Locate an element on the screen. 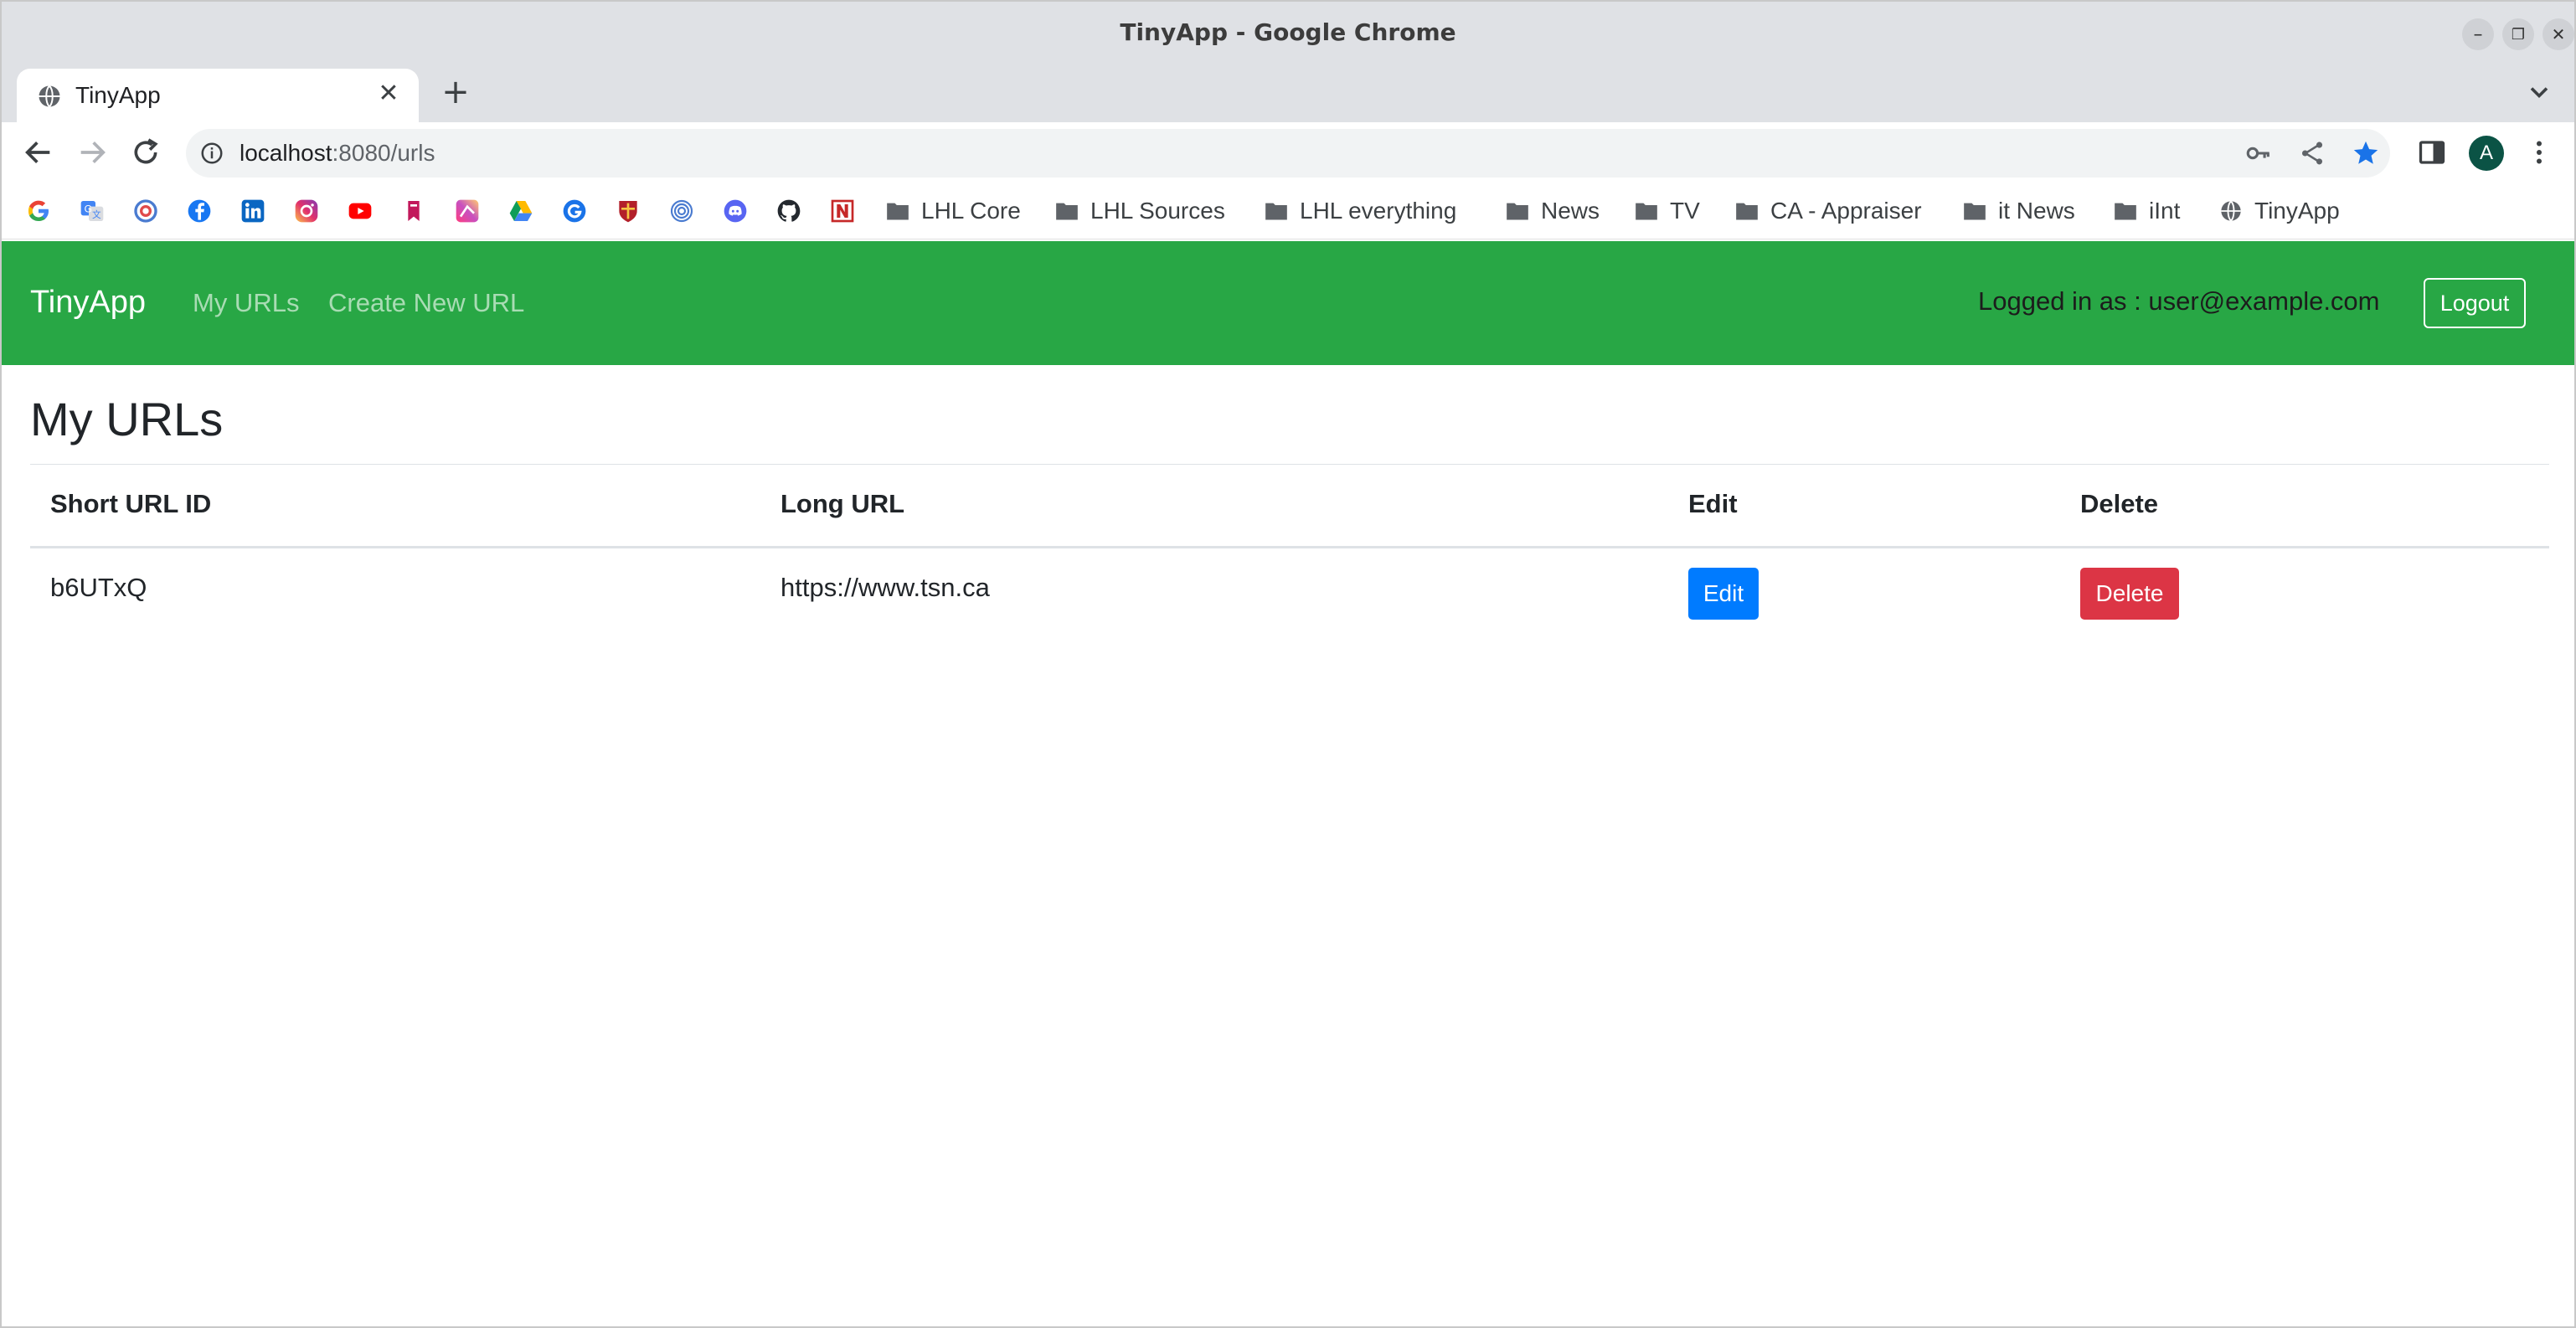 The image size is (2576, 1328). svg-text: 文 is located at coordinates (96, 214).